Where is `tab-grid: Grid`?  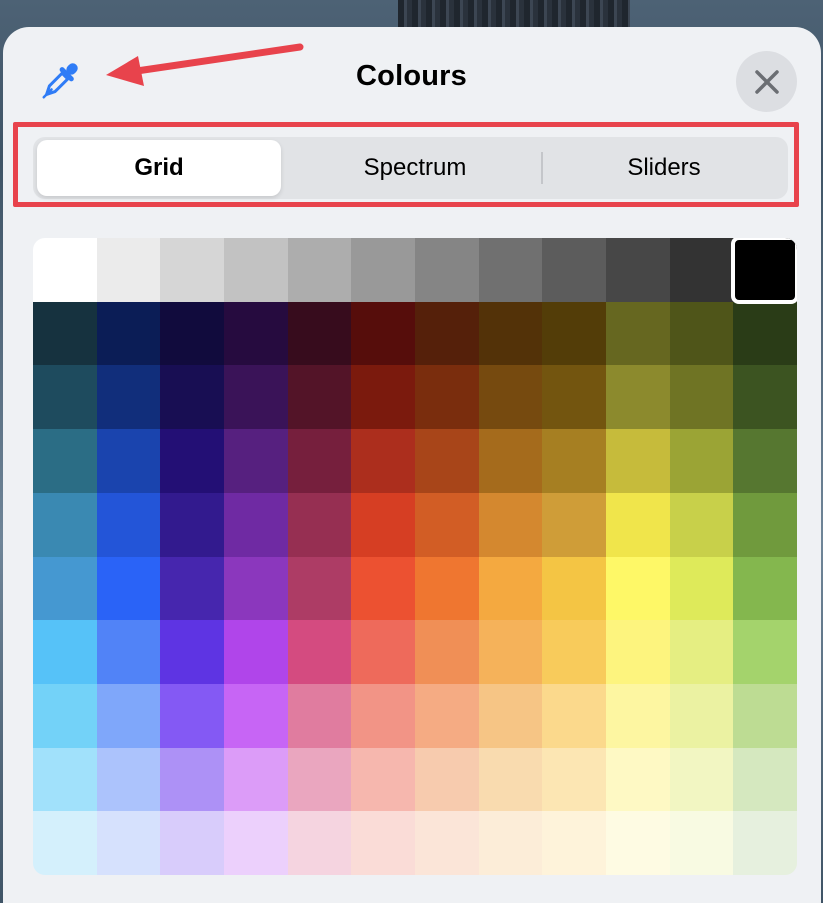 tab-grid: Grid is located at coordinates (159, 168).